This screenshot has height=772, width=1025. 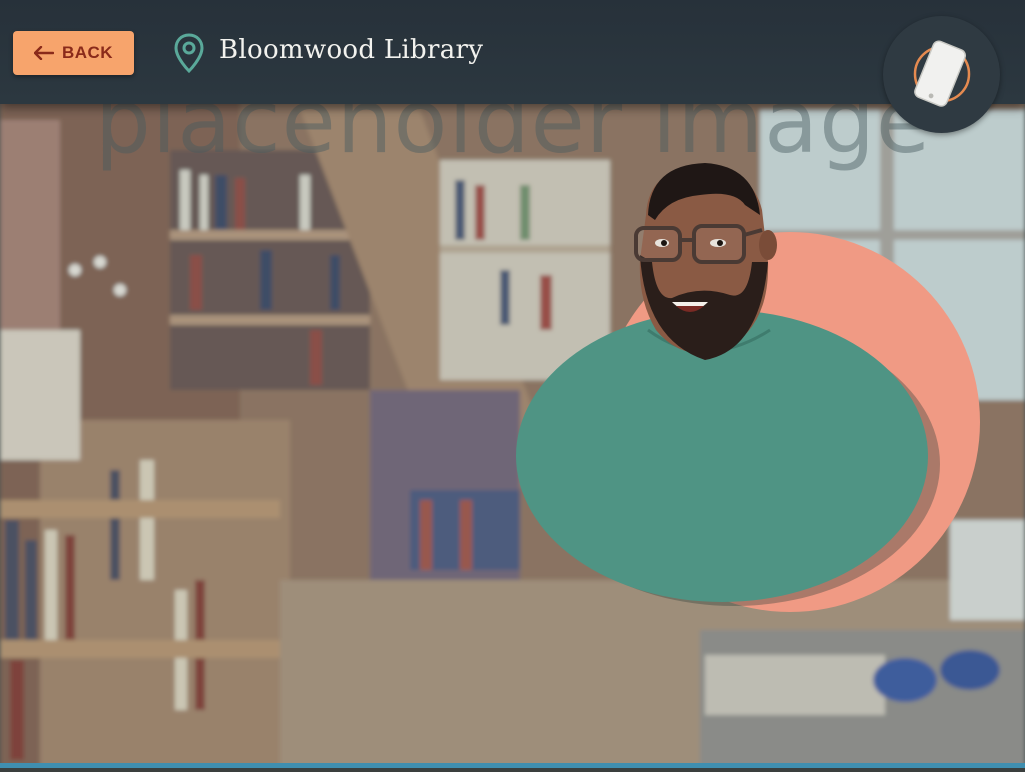 What do you see at coordinates (87, 52) in the screenshot?
I see `back-button-label: BACK` at bounding box center [87, 52].